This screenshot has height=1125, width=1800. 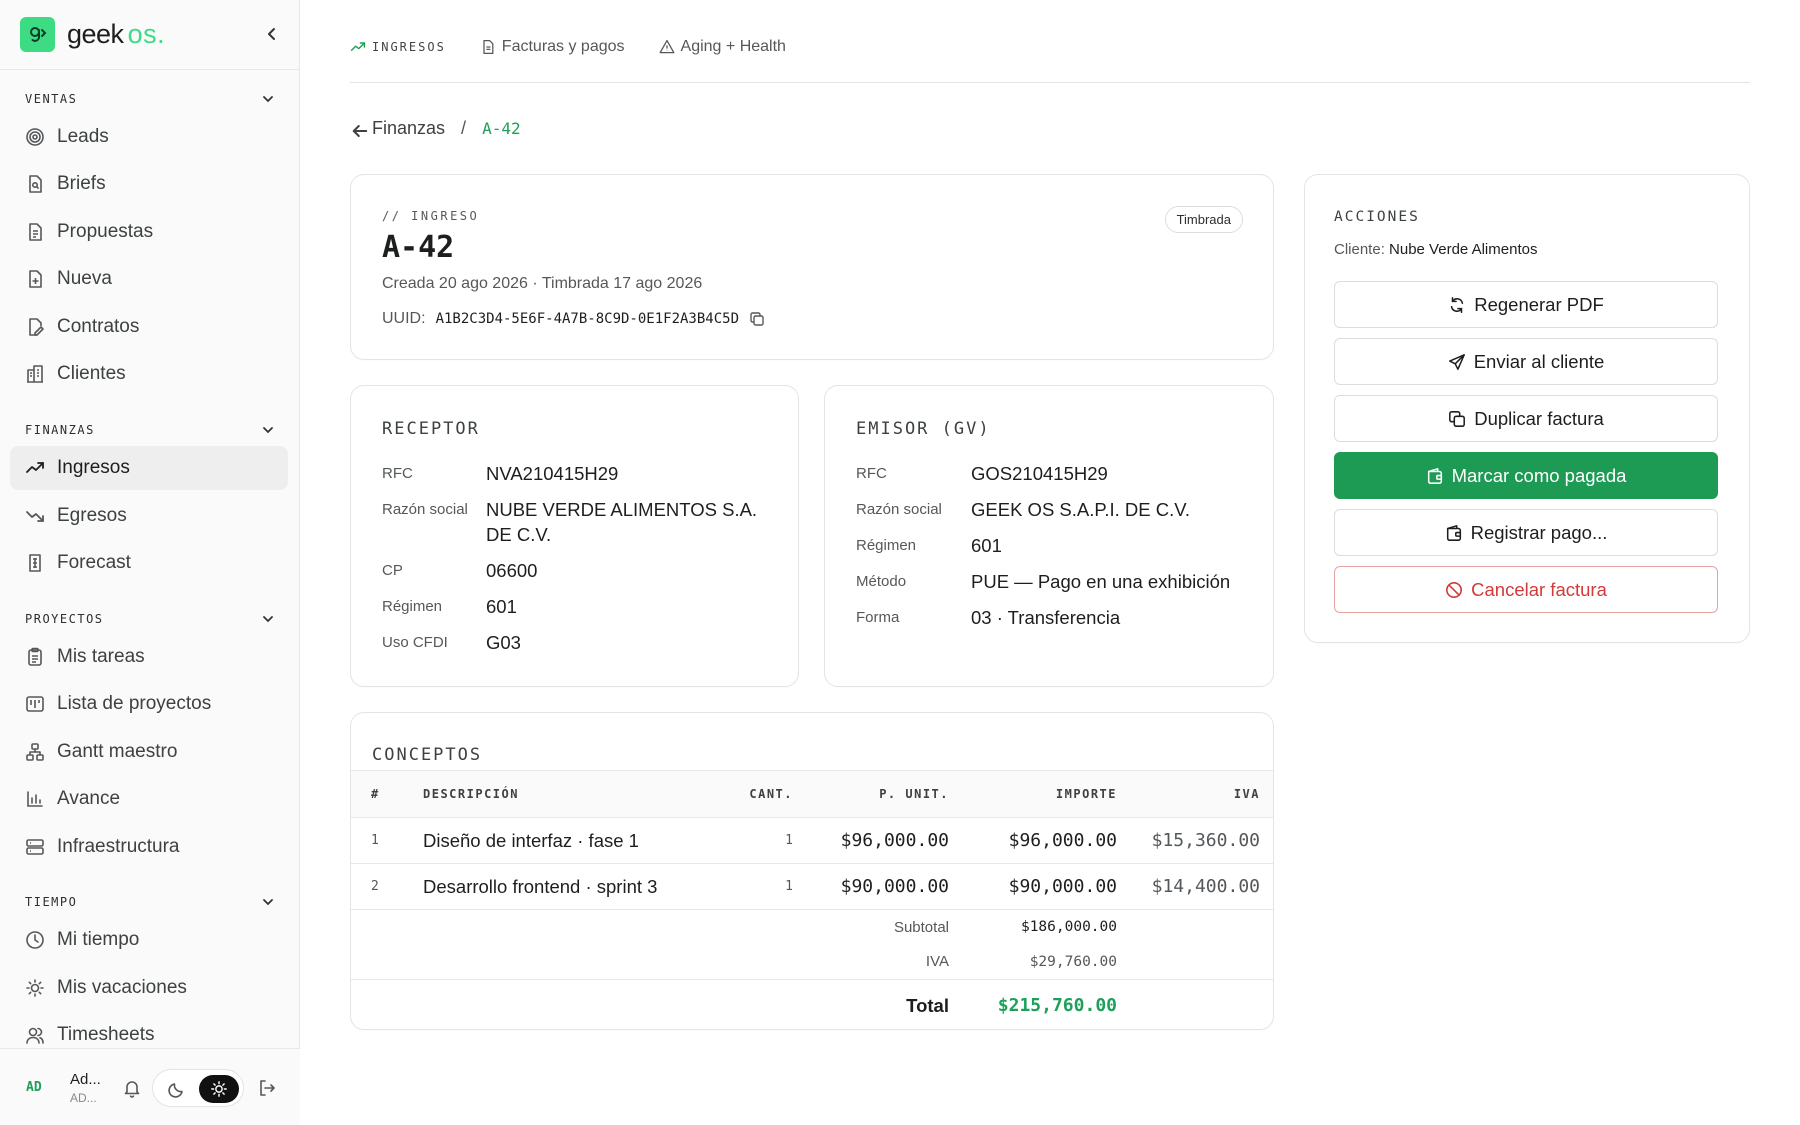 What do you see at coordinates (149, 279) in the screenshot?
I see `sidebar-item-nueva: Nueva` at bounding box center [149, 279].